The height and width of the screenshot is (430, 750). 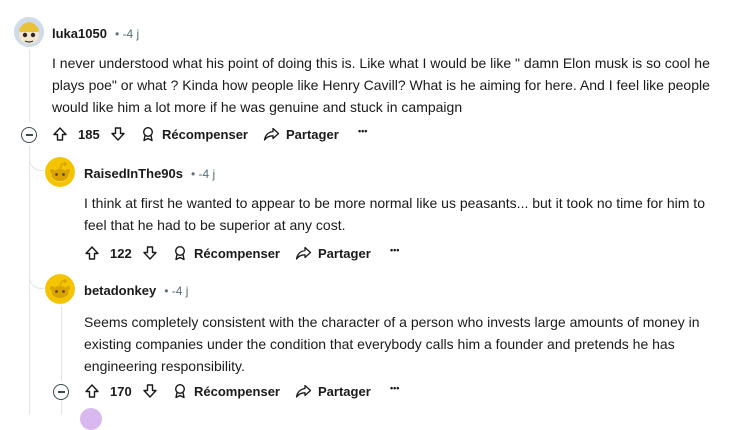 What do you see at coordinates (121, 253) in the screenshot?
I see `vote-count: 122` at bounding box center [121, 253].